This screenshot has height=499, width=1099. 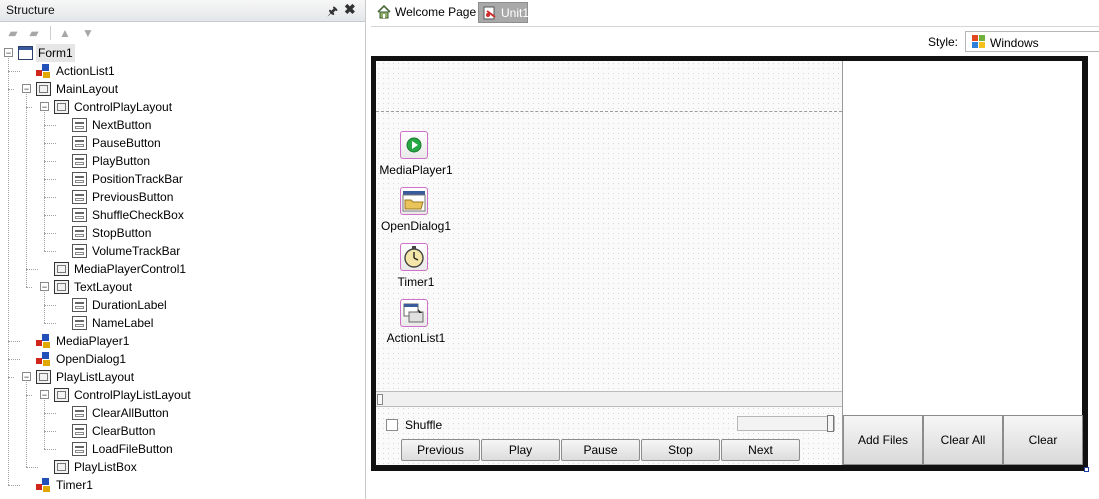 What do you see at coordinates (133, 197) in the screenshot?
I see `tree-node-label: PreviousButton` at bounding box center [133, 197].